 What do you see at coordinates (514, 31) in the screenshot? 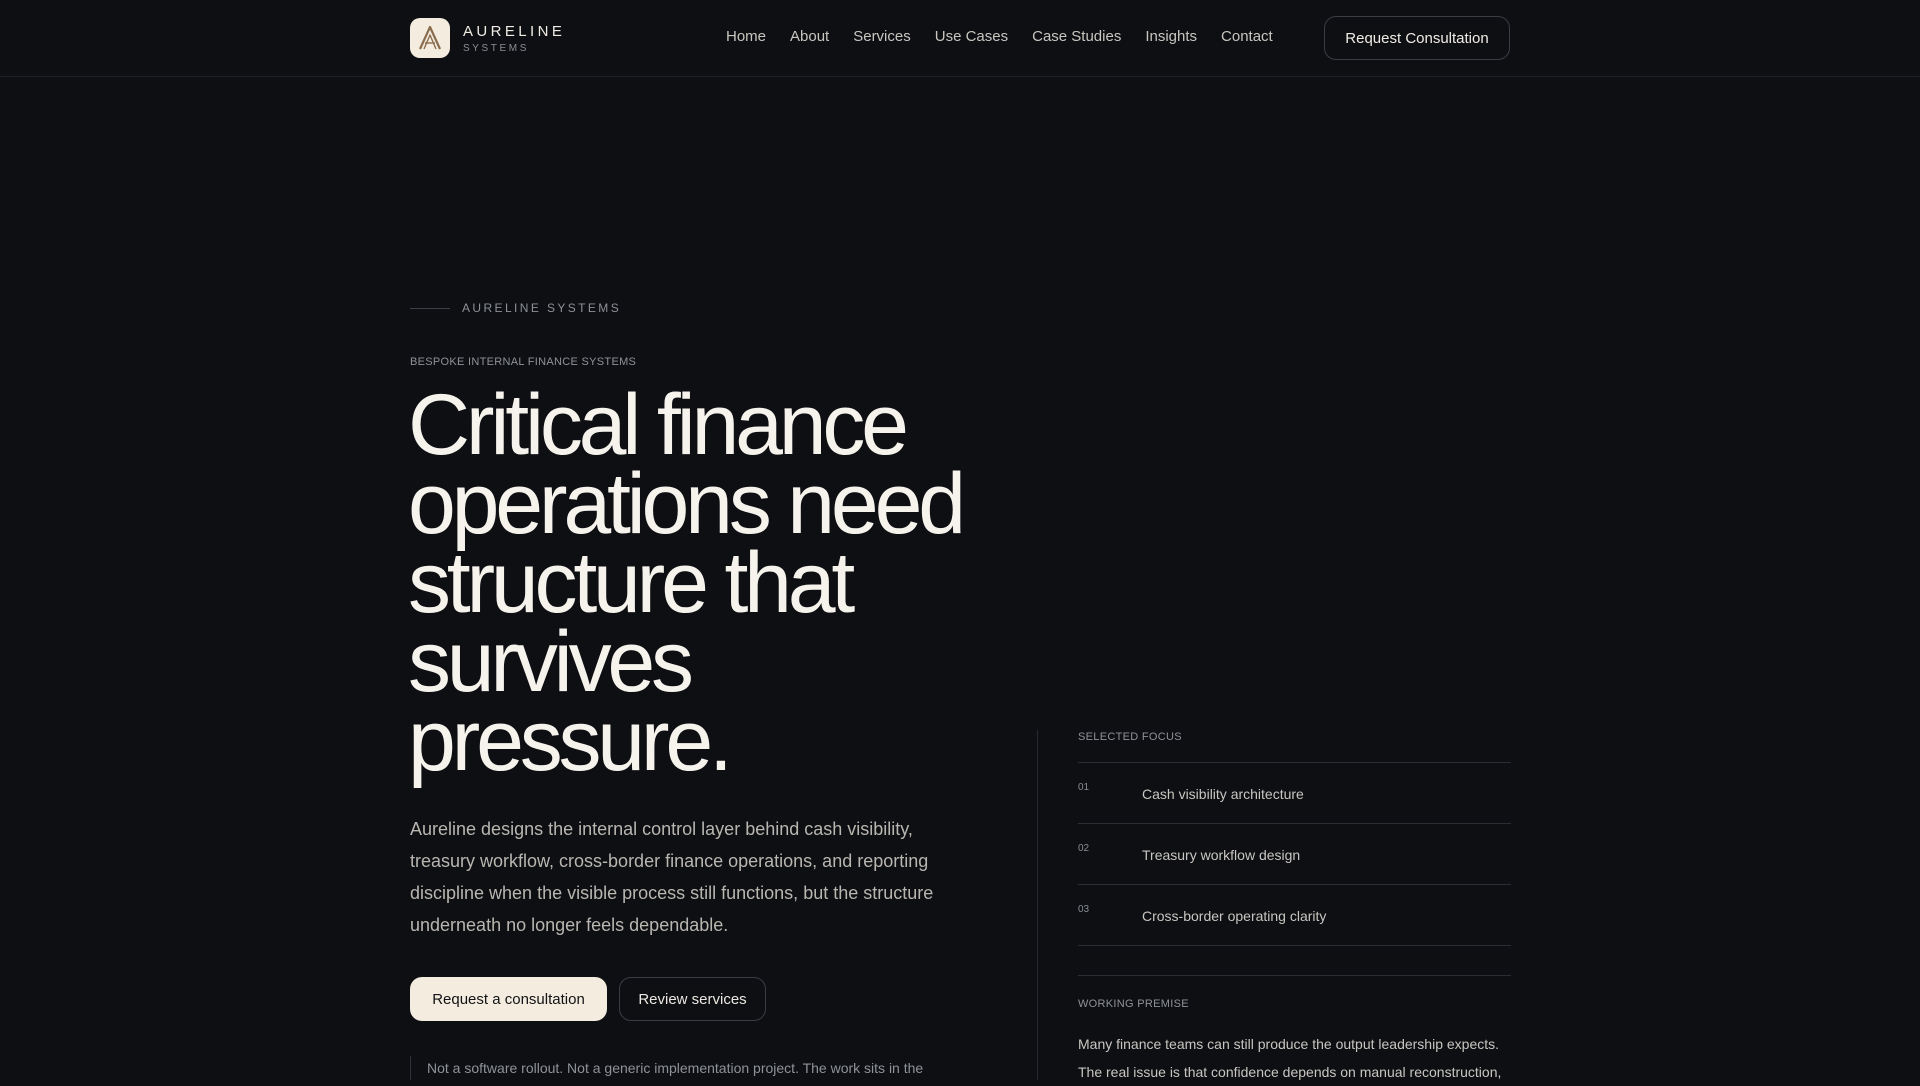
I see `brand-name: AURELINE` at bounding box center [514, 31].